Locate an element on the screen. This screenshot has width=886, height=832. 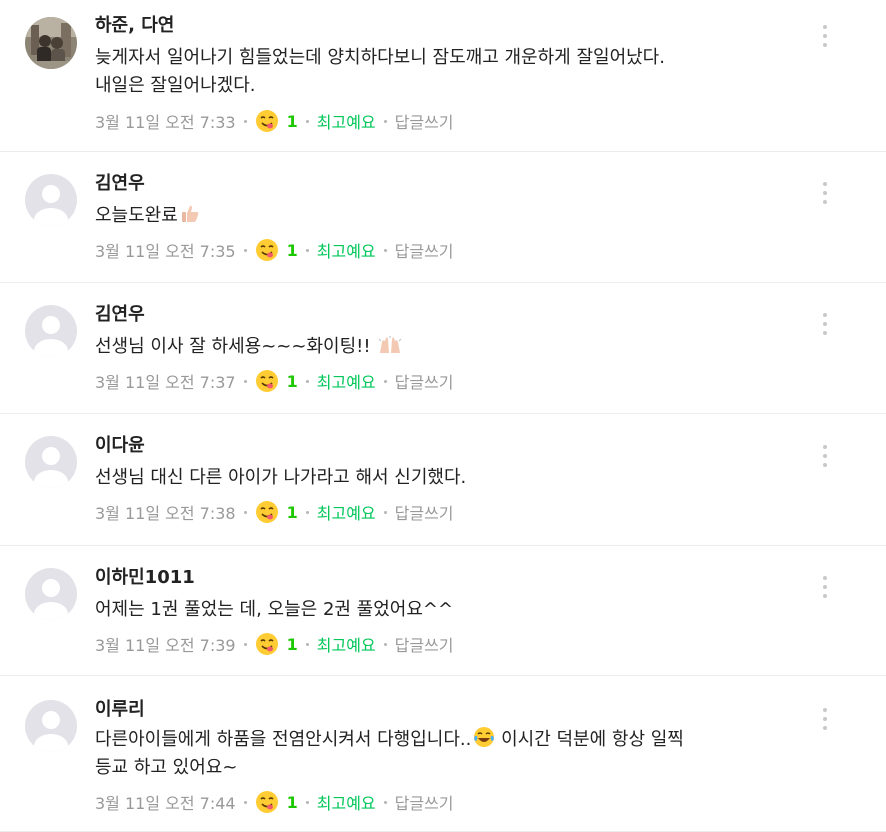
comment-date: 3월 11일 오전 7:37 is located at coordinates (165, 382).